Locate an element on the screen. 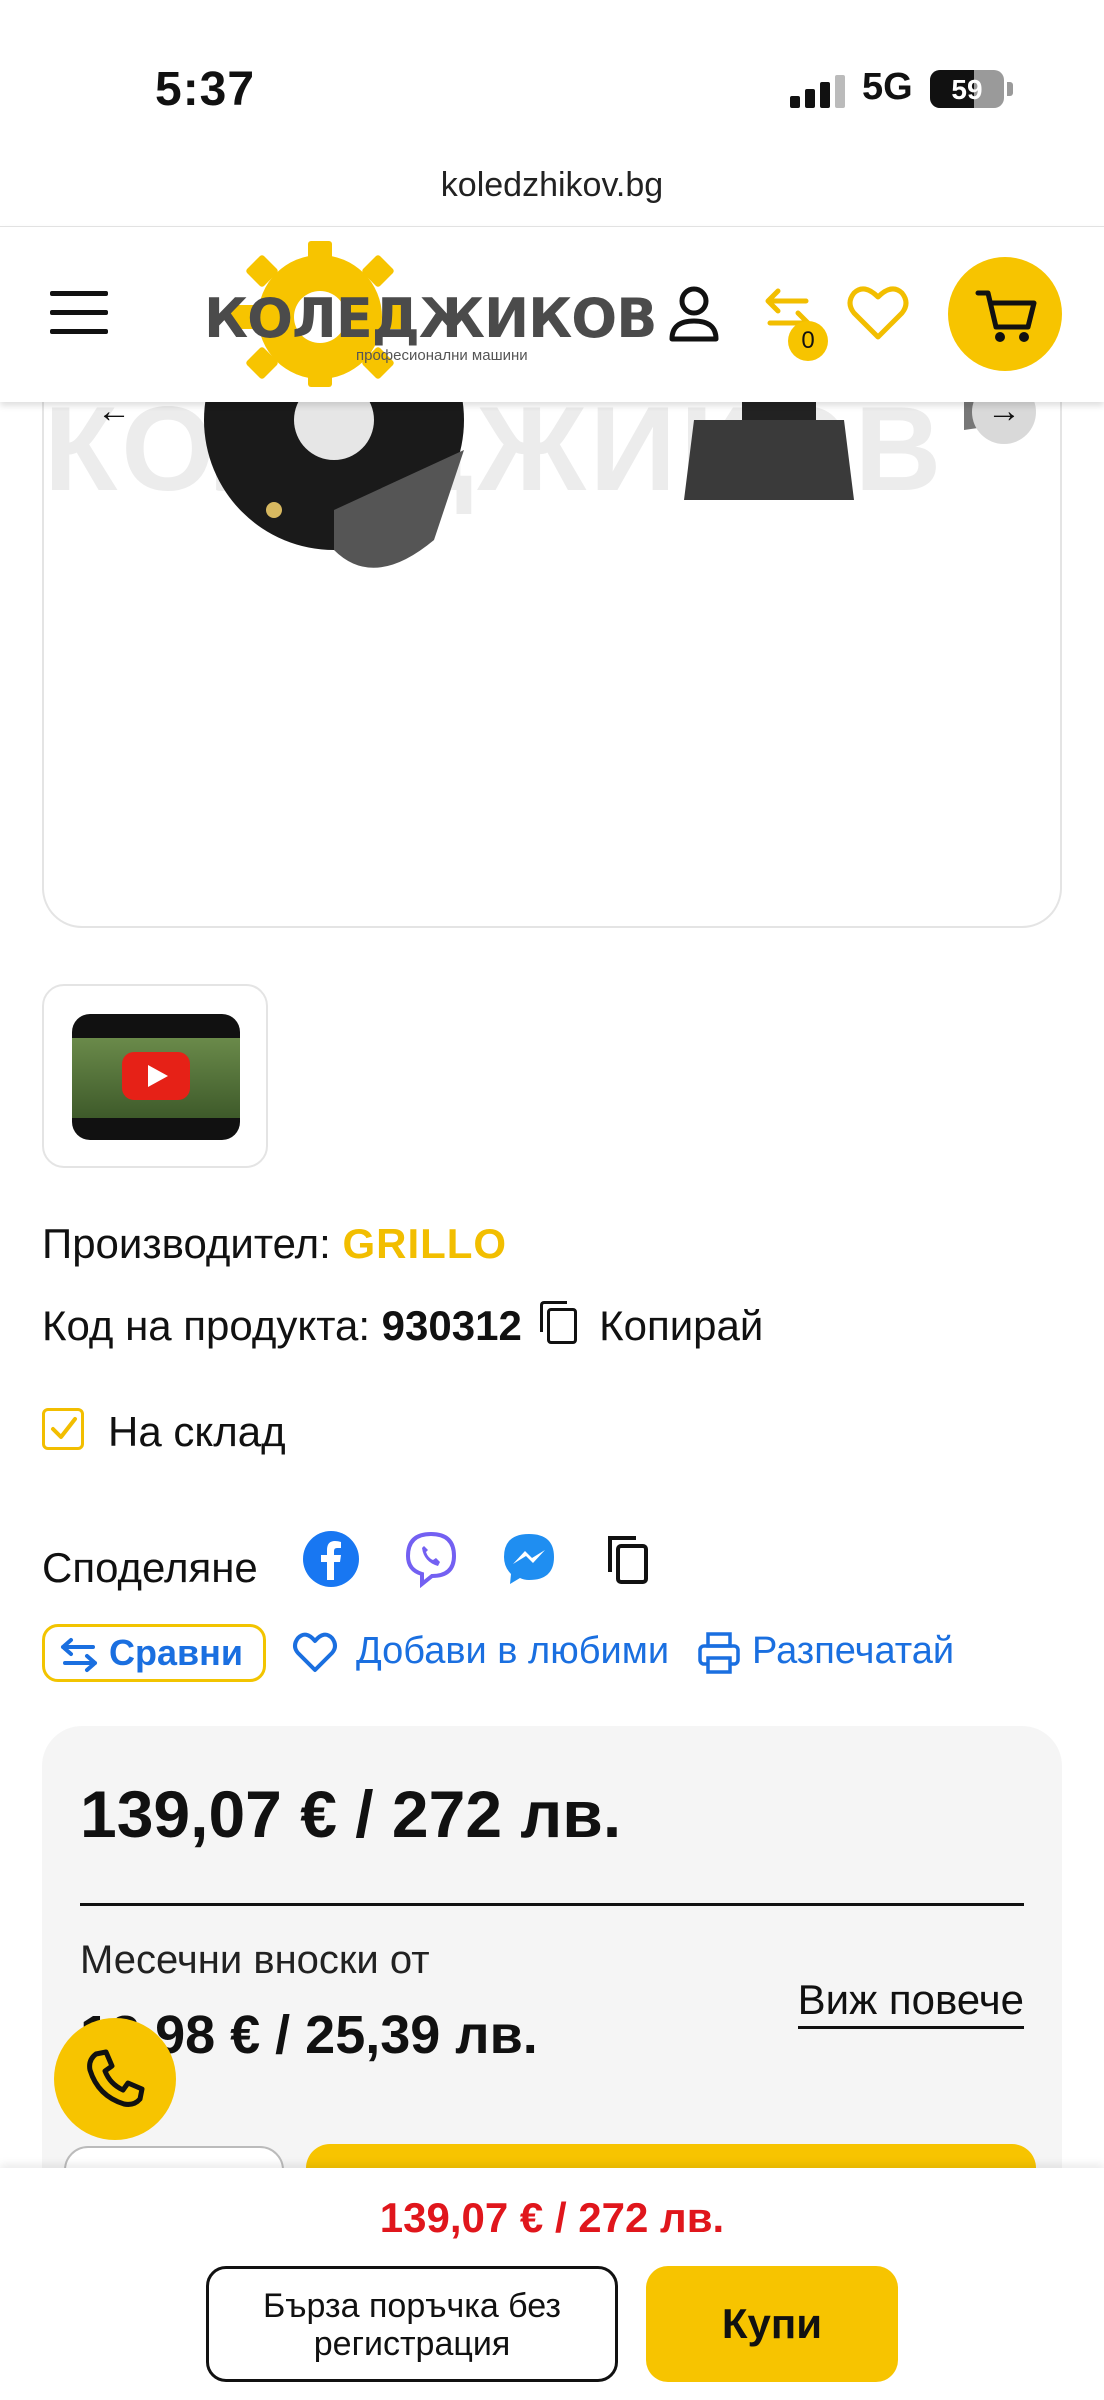 This screenshot has width=1104, height=2400. product-code-row: Код на продукта: 930312 Копирай is located at coordinates (402, 1325).